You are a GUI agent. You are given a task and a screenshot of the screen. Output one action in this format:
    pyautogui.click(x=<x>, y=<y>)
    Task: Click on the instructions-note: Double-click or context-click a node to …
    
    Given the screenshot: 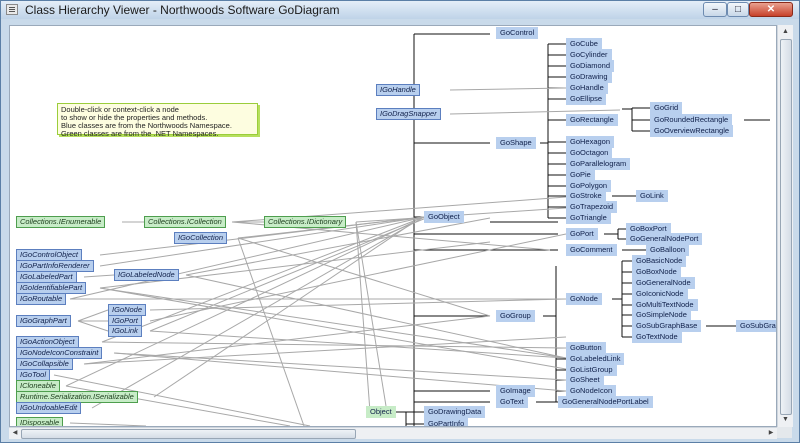 What is the action you would take?
    pyautogui.click(x=157, y=120)
    